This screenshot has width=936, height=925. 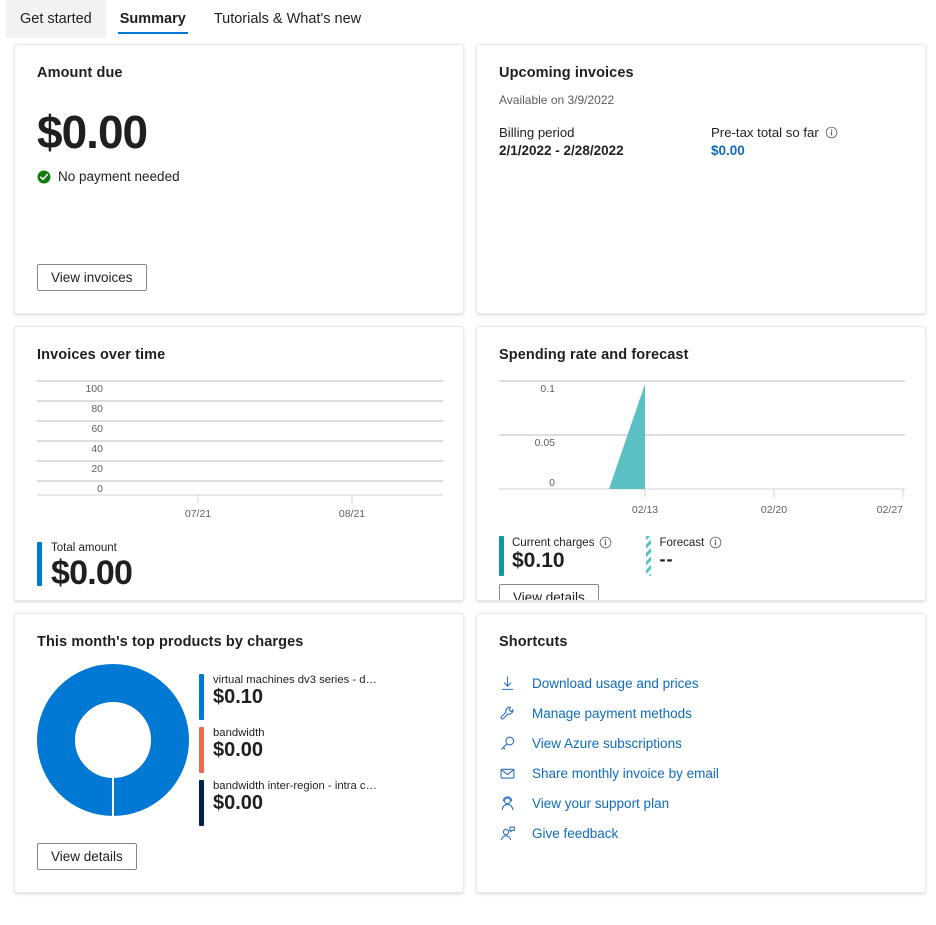 I want to click on donut-chart, so click(x=113, y=740).